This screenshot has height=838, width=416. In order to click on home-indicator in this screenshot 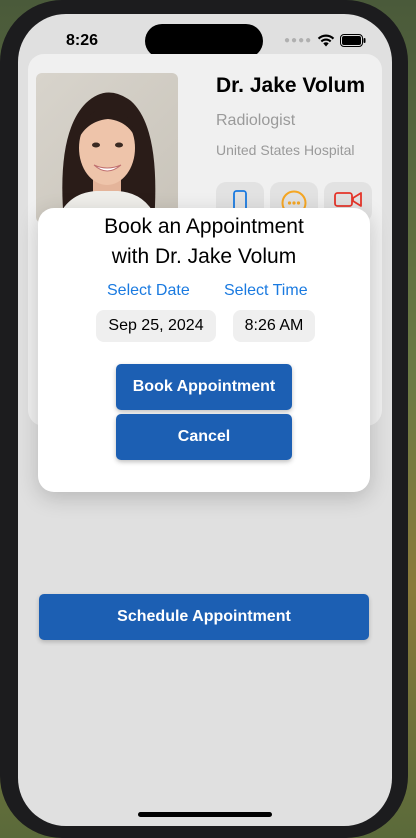, I will do `click(205, 814)`.